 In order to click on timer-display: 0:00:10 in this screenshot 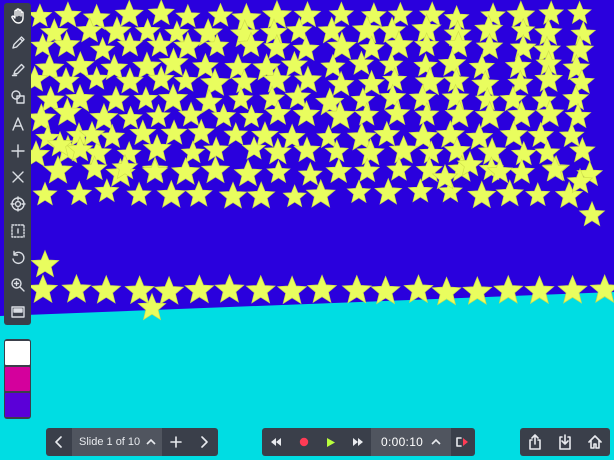, I will do `click(411, 442)`.